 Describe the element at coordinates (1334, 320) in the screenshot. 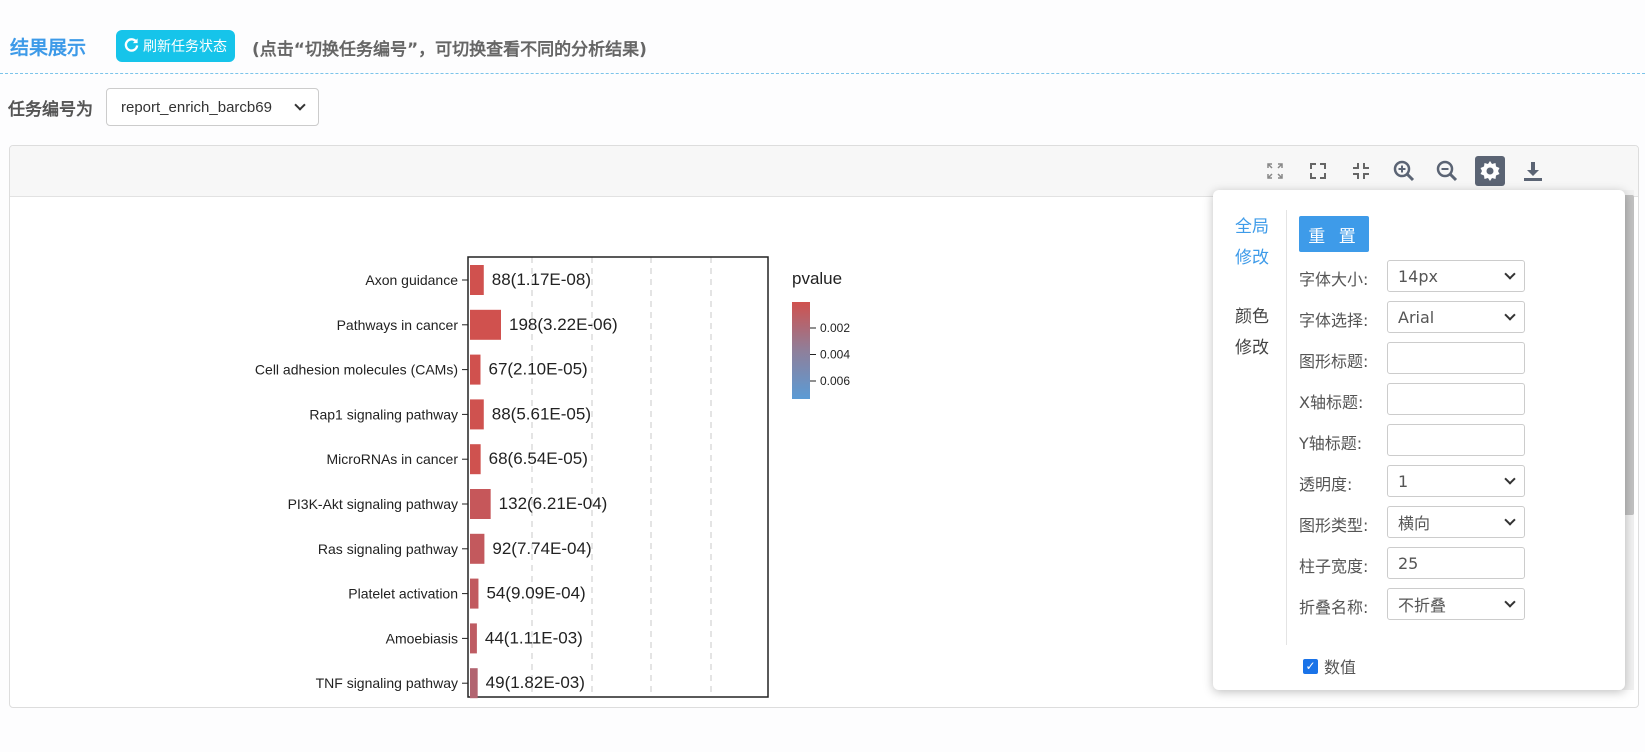

I see `setting-label-font-family: 字体选择:` at that location.